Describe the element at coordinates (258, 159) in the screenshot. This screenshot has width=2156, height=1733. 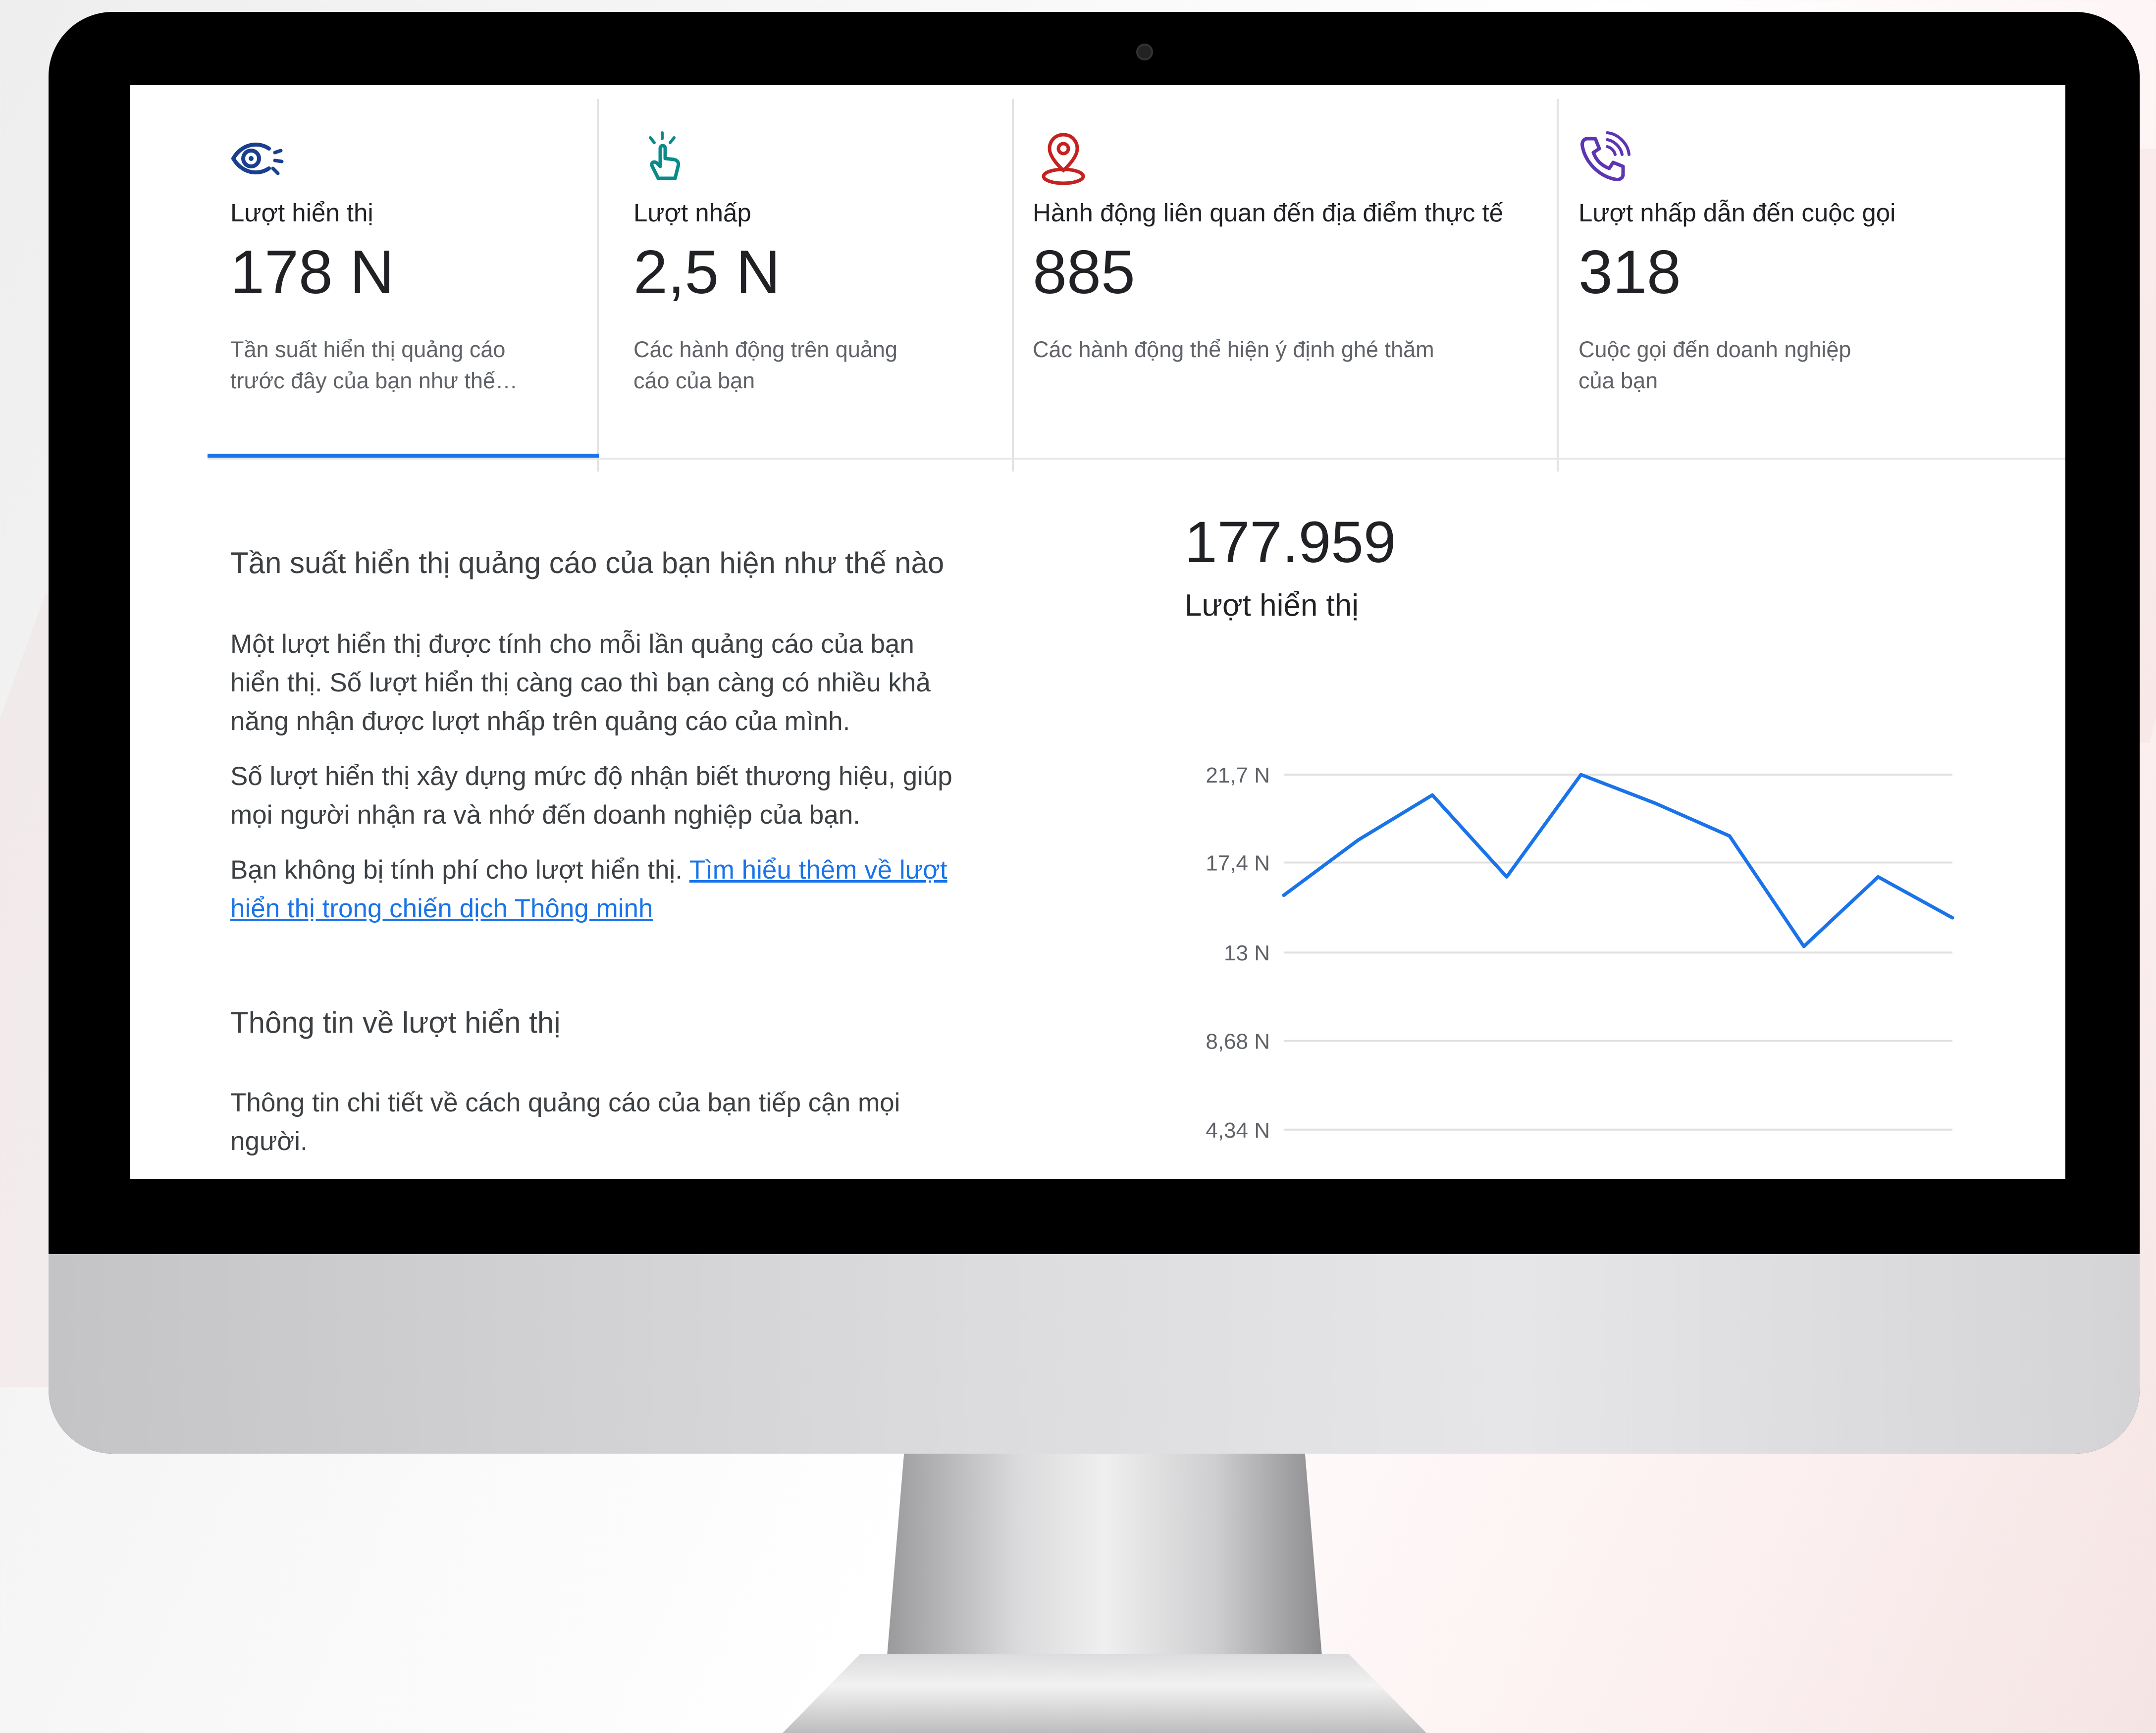
I see `eye-icon` at that location.